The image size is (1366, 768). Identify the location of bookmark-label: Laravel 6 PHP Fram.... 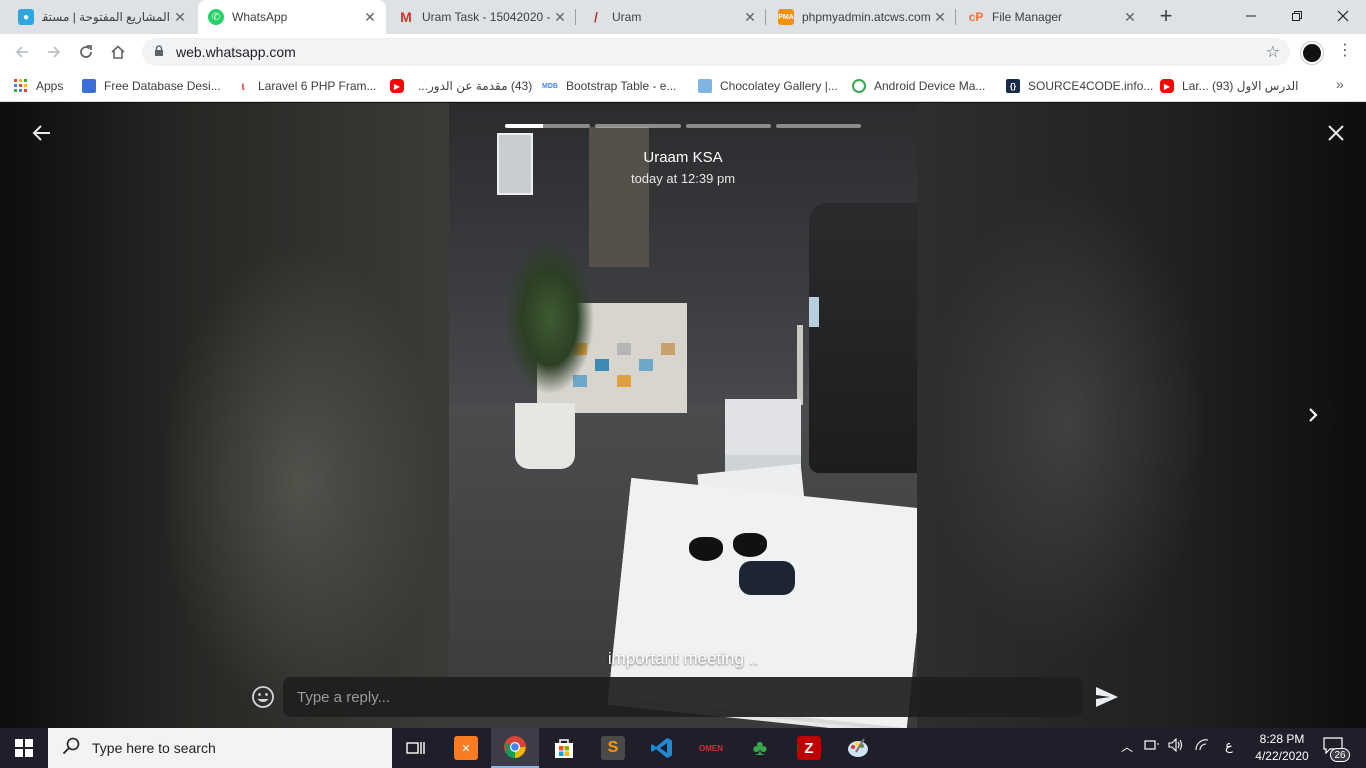
(317, 86).